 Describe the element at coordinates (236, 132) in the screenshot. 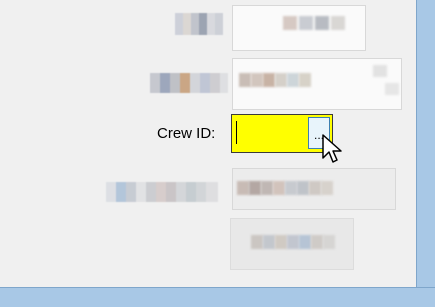

I see `text-caret` at that location.